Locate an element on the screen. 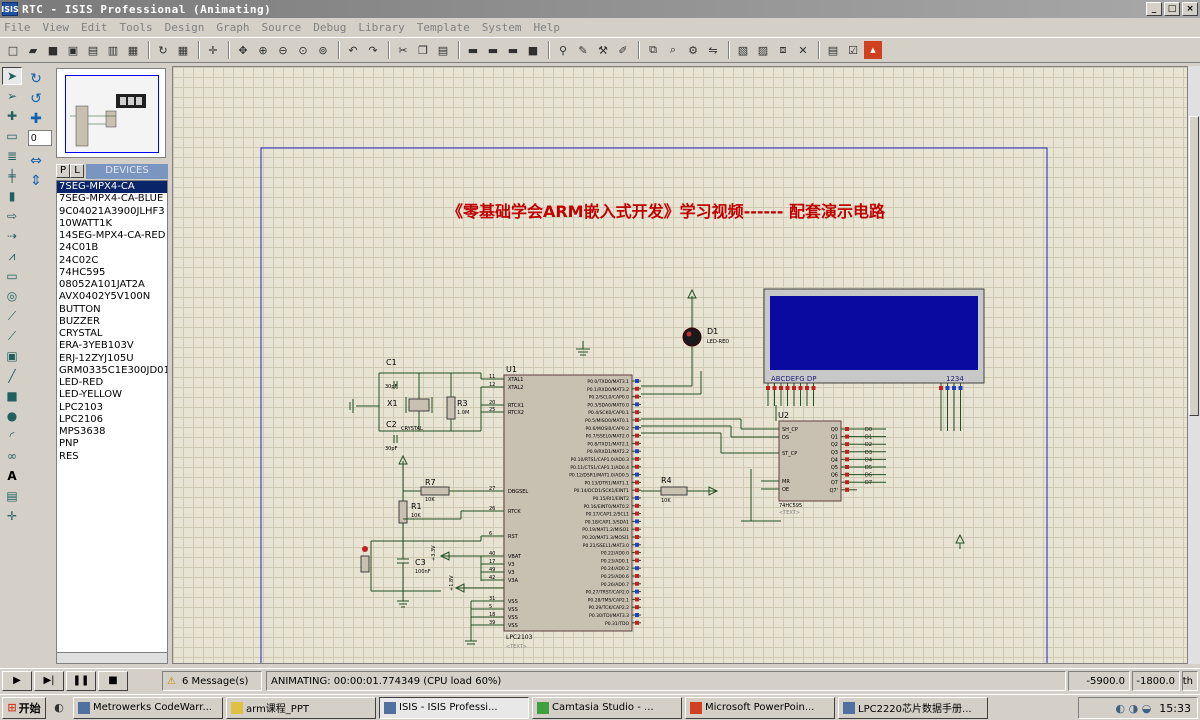 This screenshot has height=720, width=1200. remove-sheet-icon: ▨ is located at coordinates (763, 50).